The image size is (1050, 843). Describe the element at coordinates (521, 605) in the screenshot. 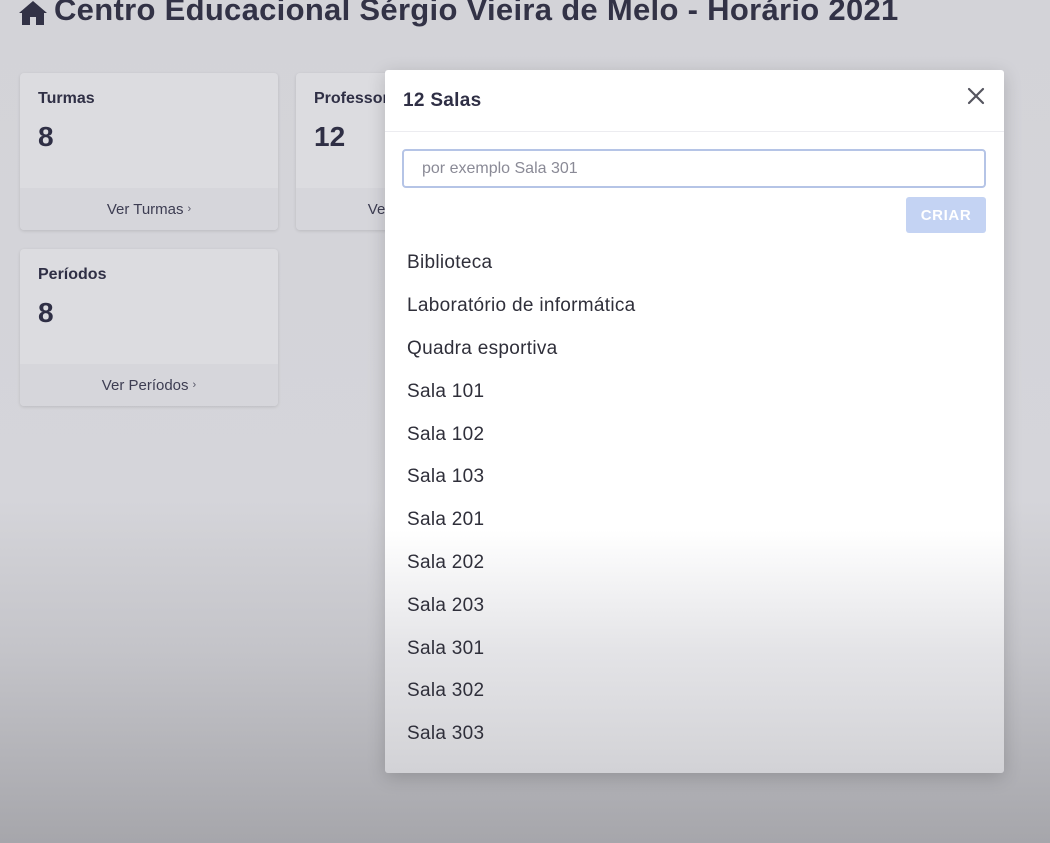

I see `list-item: Sala 203` at that location.